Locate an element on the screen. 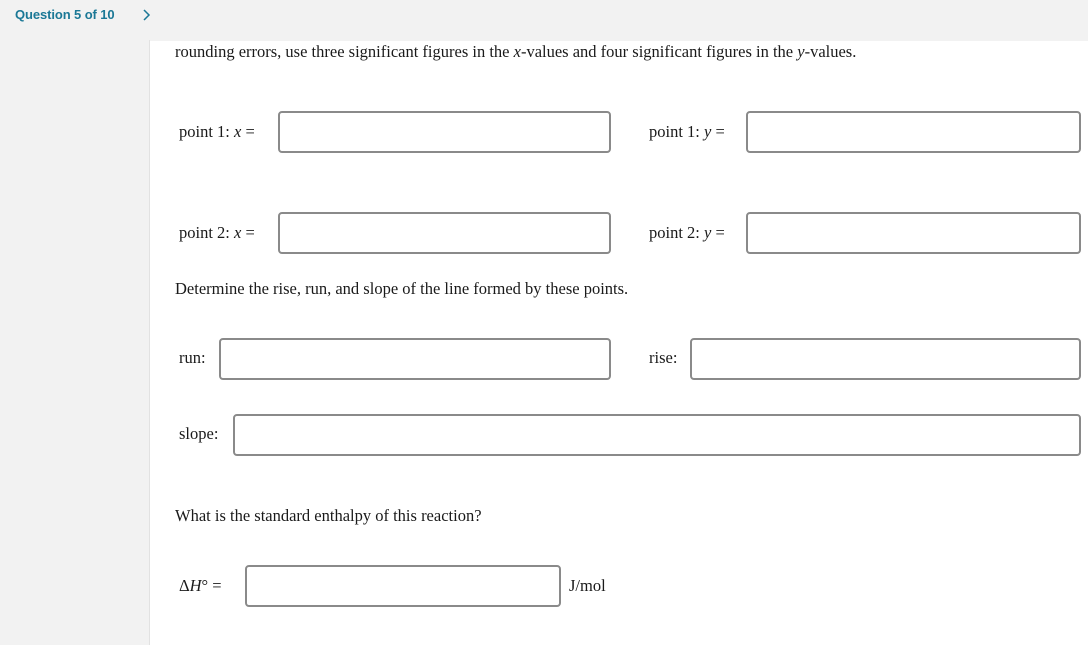 This screenshot has width=1088, height=645. delta-h-input is located at coordinates (403, 586).